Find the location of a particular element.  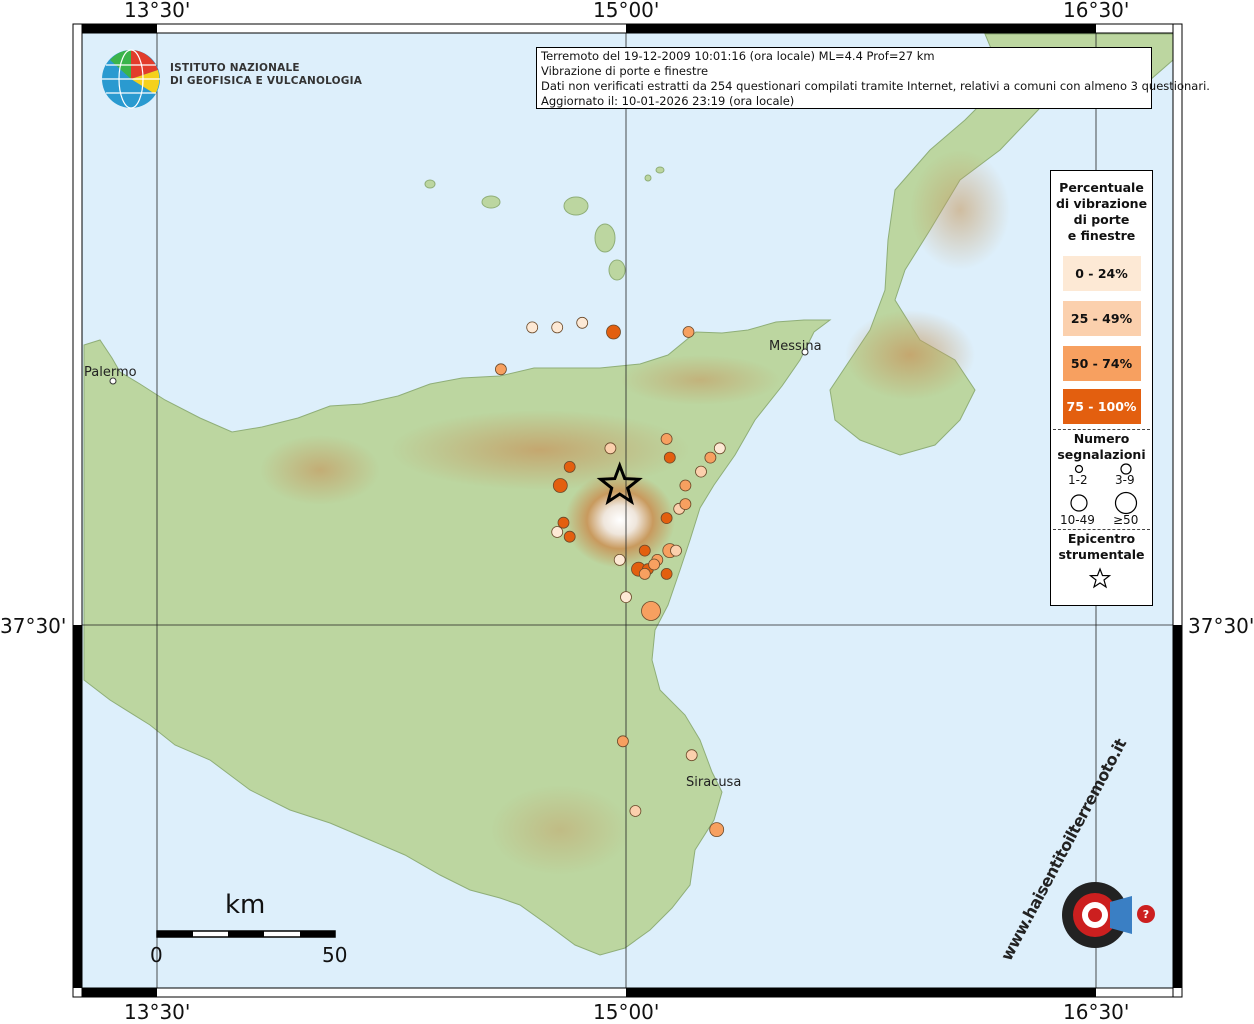

aspromonte-relief is located at coordinates (910, 355).